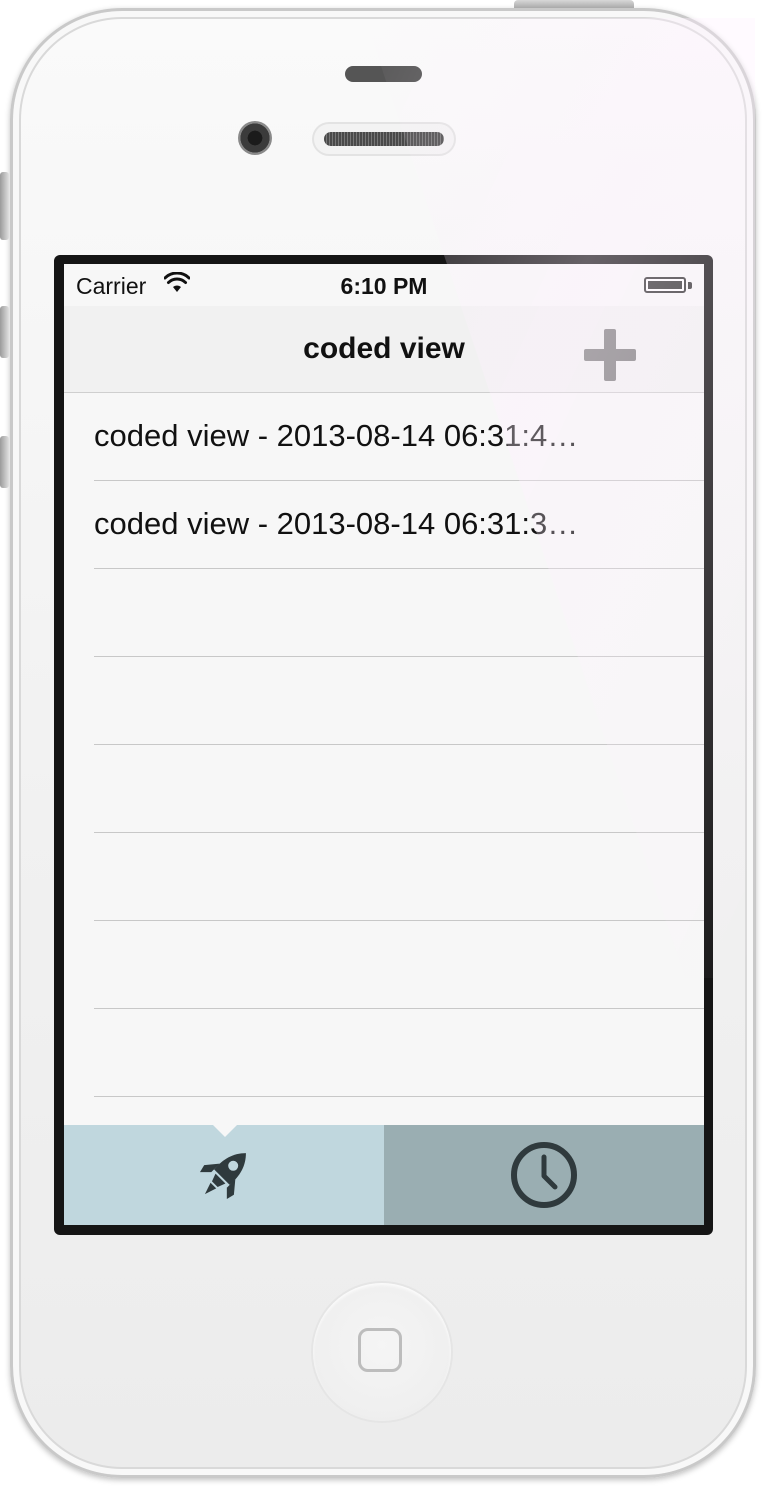 The width and height of the screenshot is (765, 1486). Describe the element at coordinates (255, 138) in the screenshot. I see `front-camera` at that location.